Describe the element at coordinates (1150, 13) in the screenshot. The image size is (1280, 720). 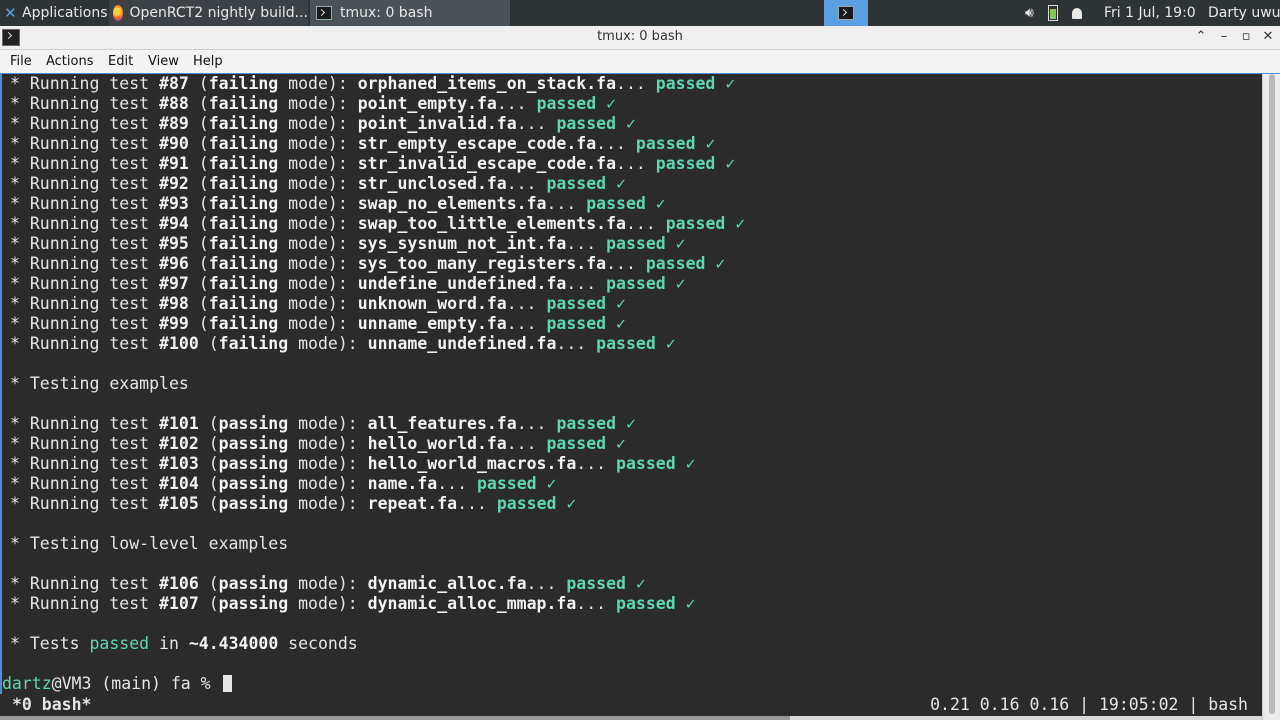
I see `clock: Fri 1 Jul, 19:05` at that location.